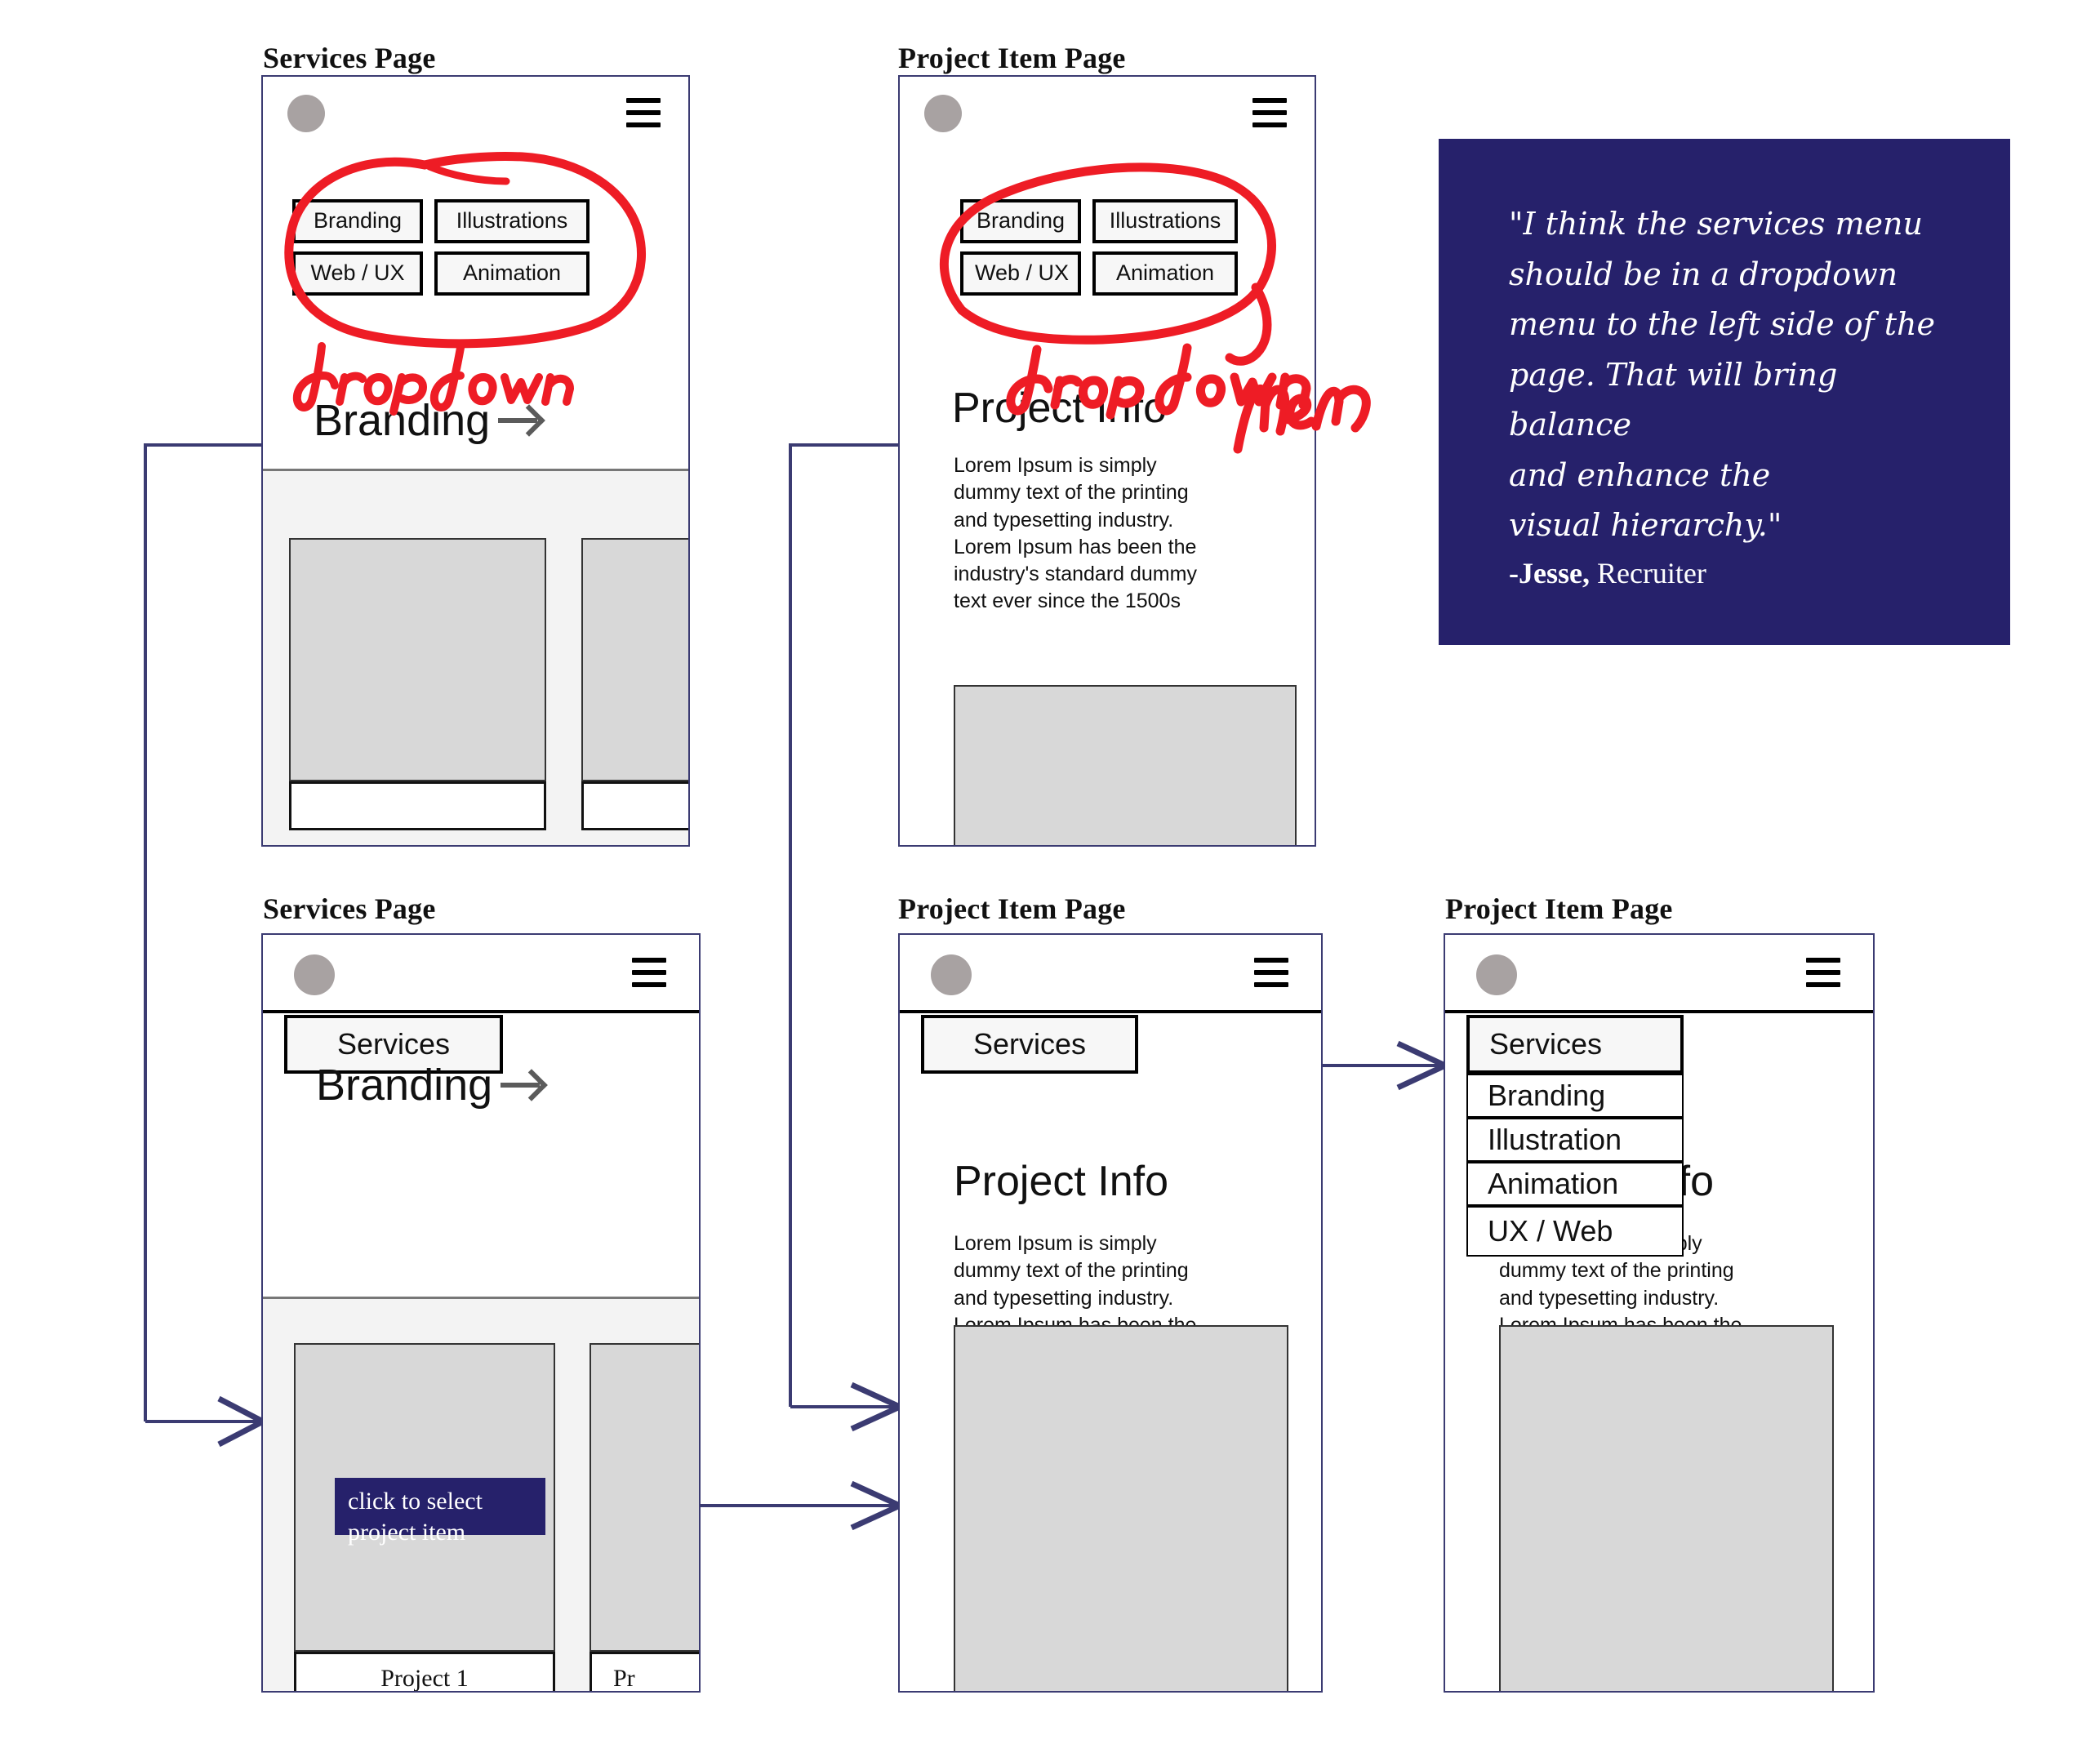 Image resolution: width=2100 pixels, height=1744 pixels. What do you see at coordinates (1575, 1140) in the screenshot?
I see `dropdown-item-illustration: Illustration` at bounding box center [1575, 1140].